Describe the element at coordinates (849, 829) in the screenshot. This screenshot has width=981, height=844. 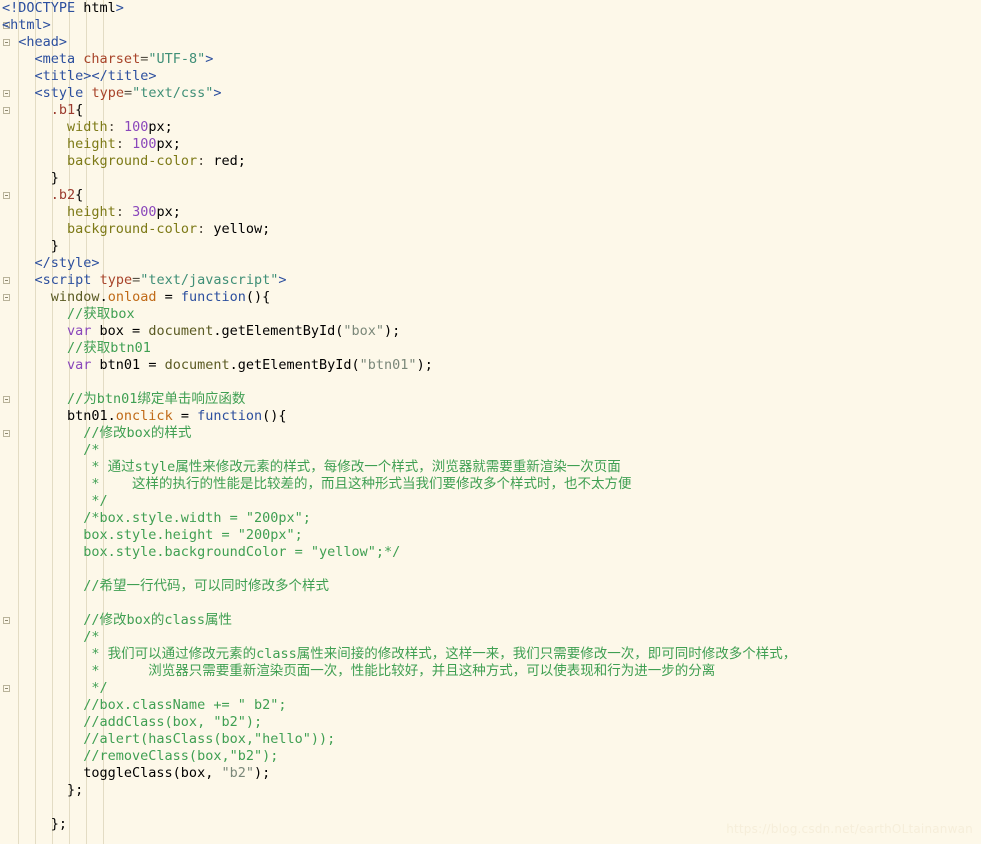
I see `watermark-text: https://blog.csdn.net/earthOLtainanwan` at that location.